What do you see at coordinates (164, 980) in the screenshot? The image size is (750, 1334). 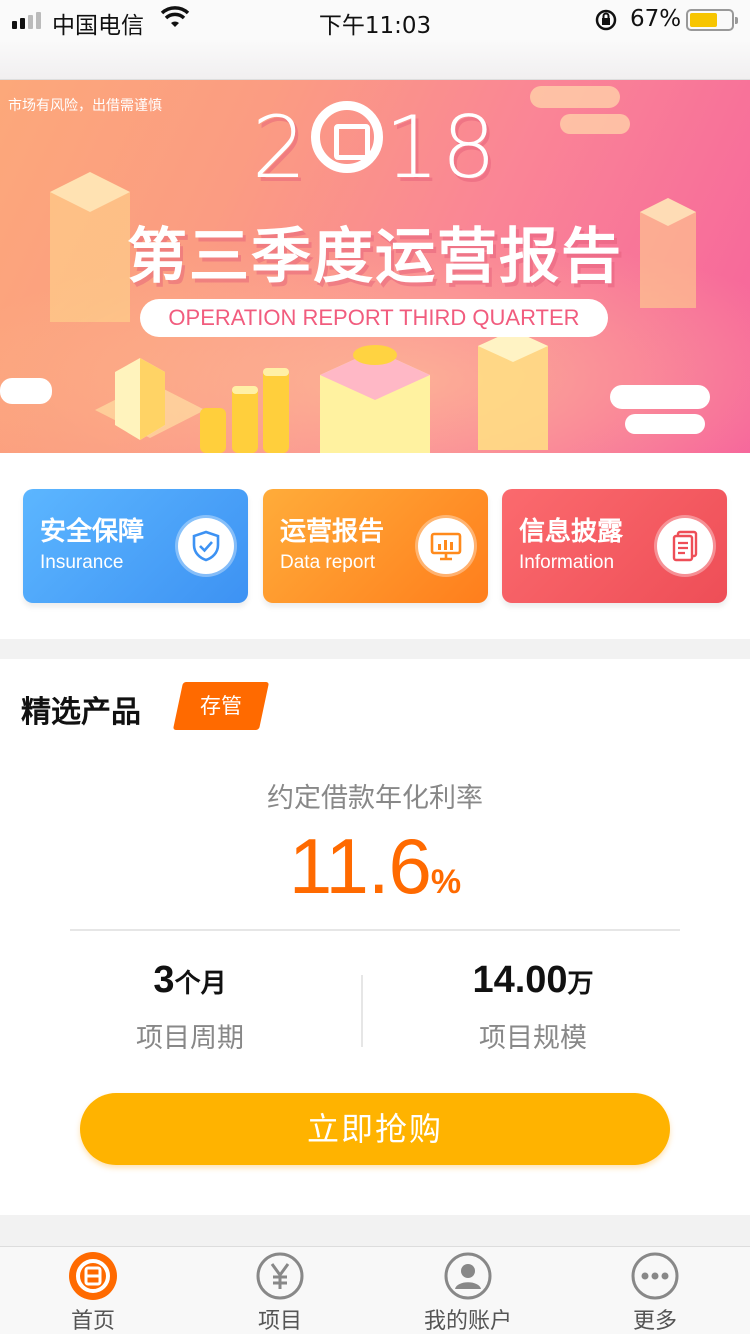 I see `term-value: 3` at bounding box center [164, 980].